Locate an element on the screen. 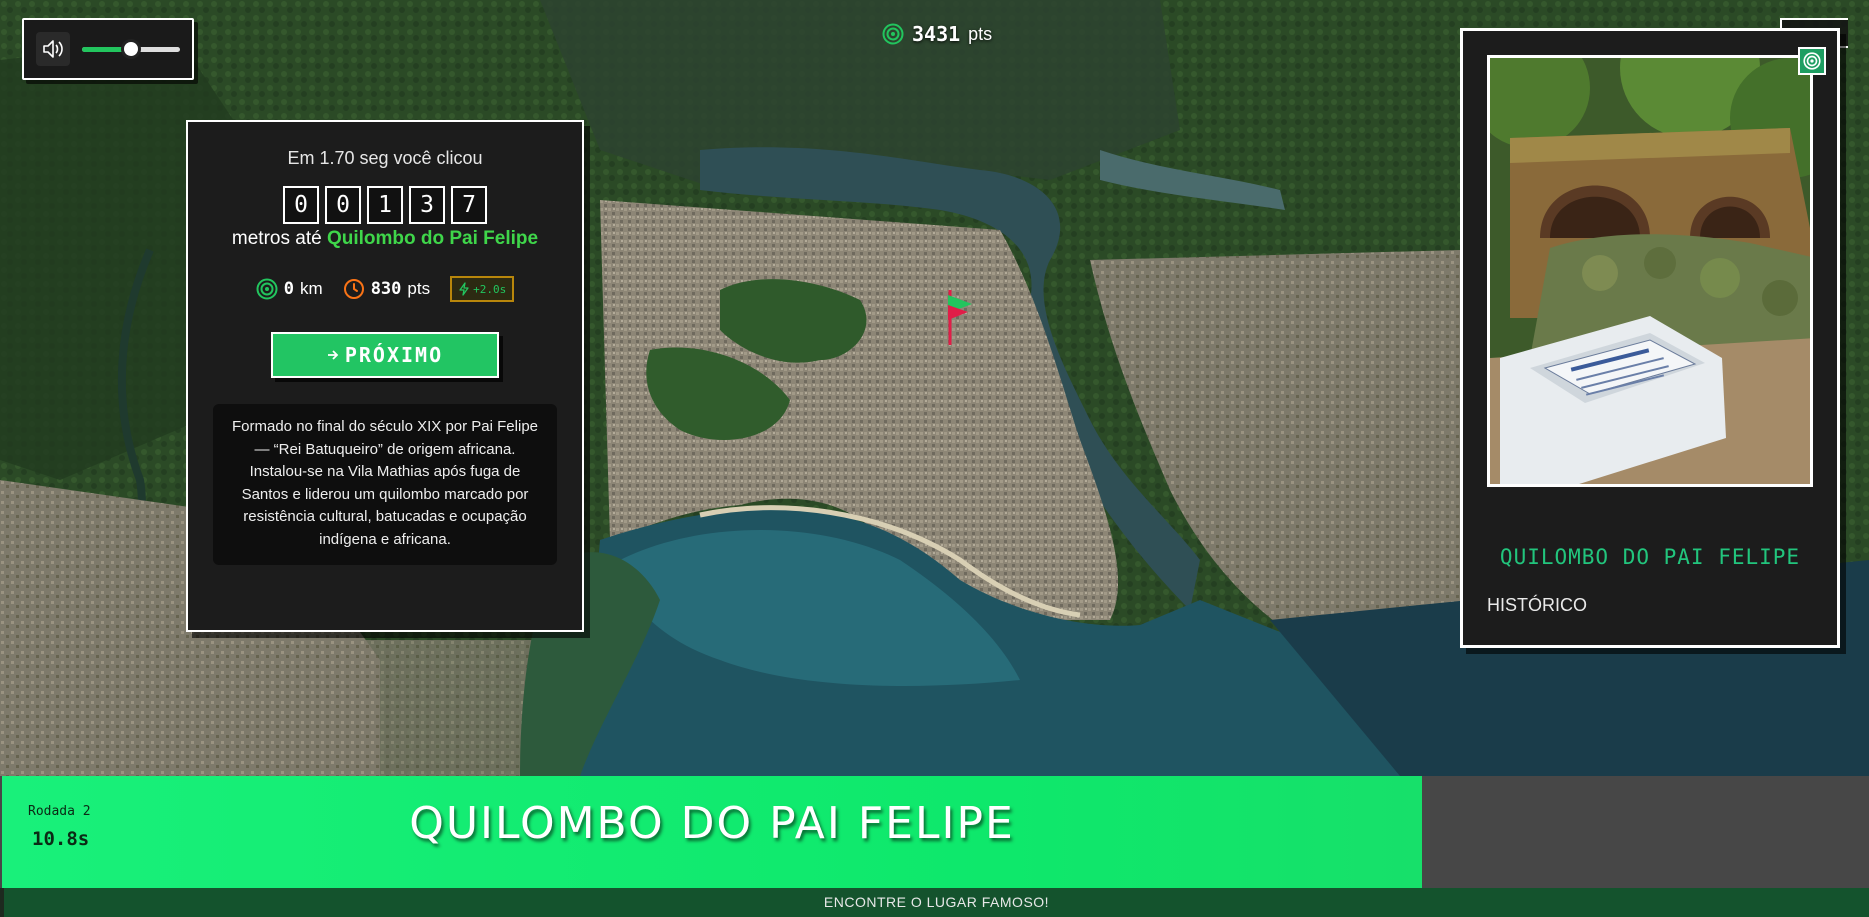 Image resolution: width=1869 pixels, height=917 pixels. total-score-unit: pts is located at coordinates (980, 33).